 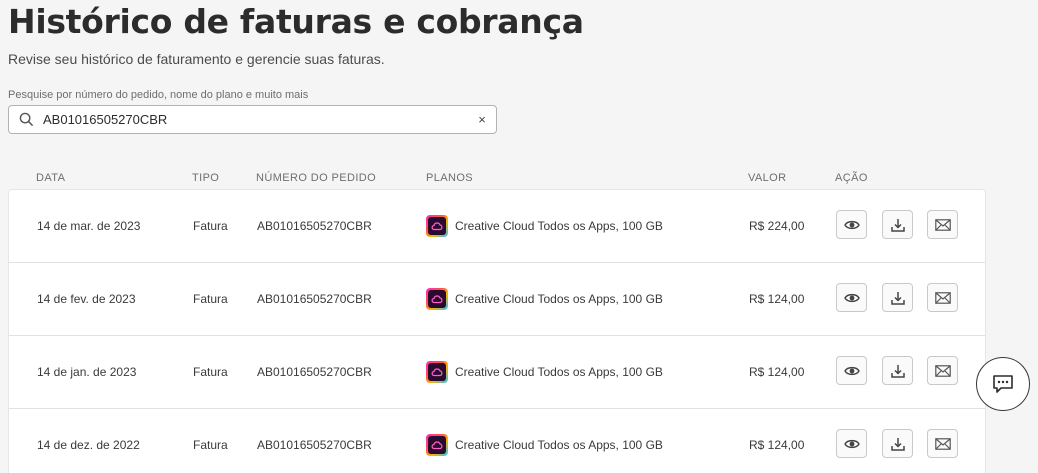 I want to click on header-plans: PLANOS, so click(x=450, y=178).